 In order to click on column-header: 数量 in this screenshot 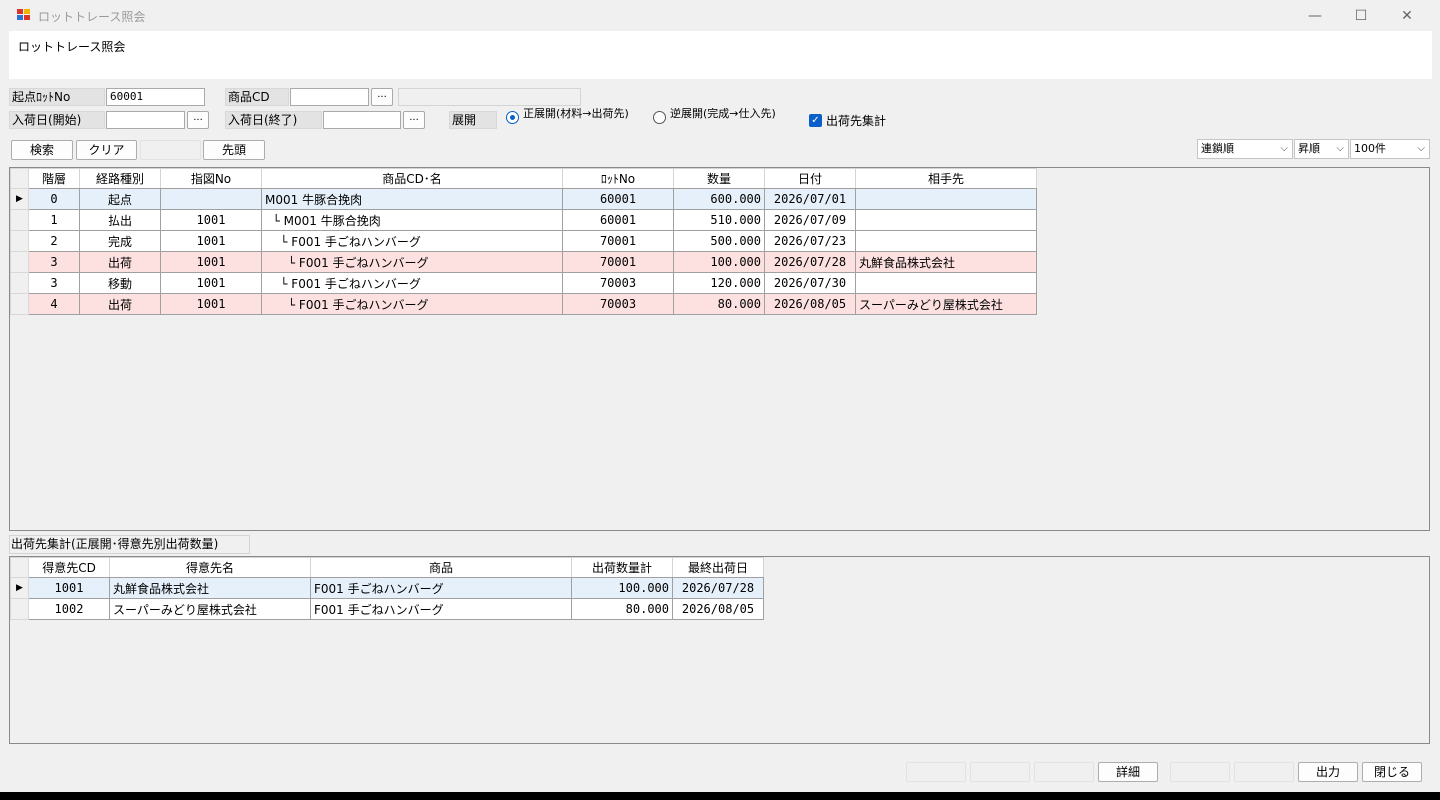, I will do `click(719, 178)`.